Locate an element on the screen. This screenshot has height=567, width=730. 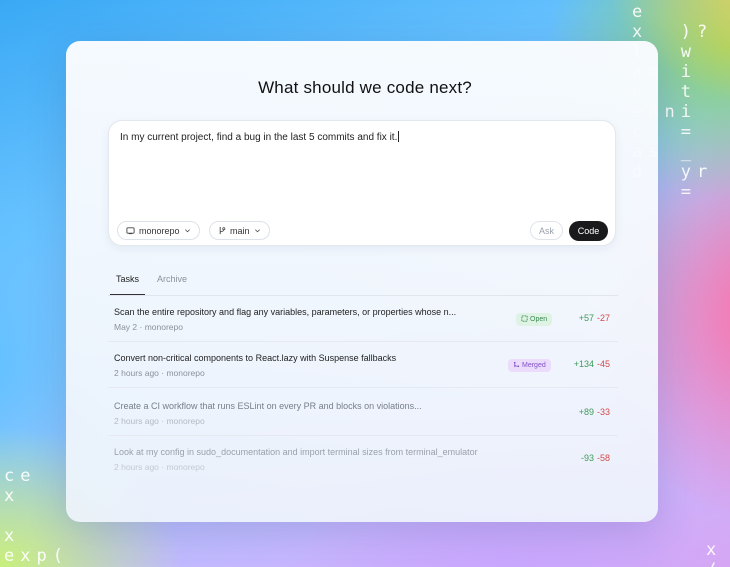
repo-selector-label: monorepo is located at coordinates (159, 230).